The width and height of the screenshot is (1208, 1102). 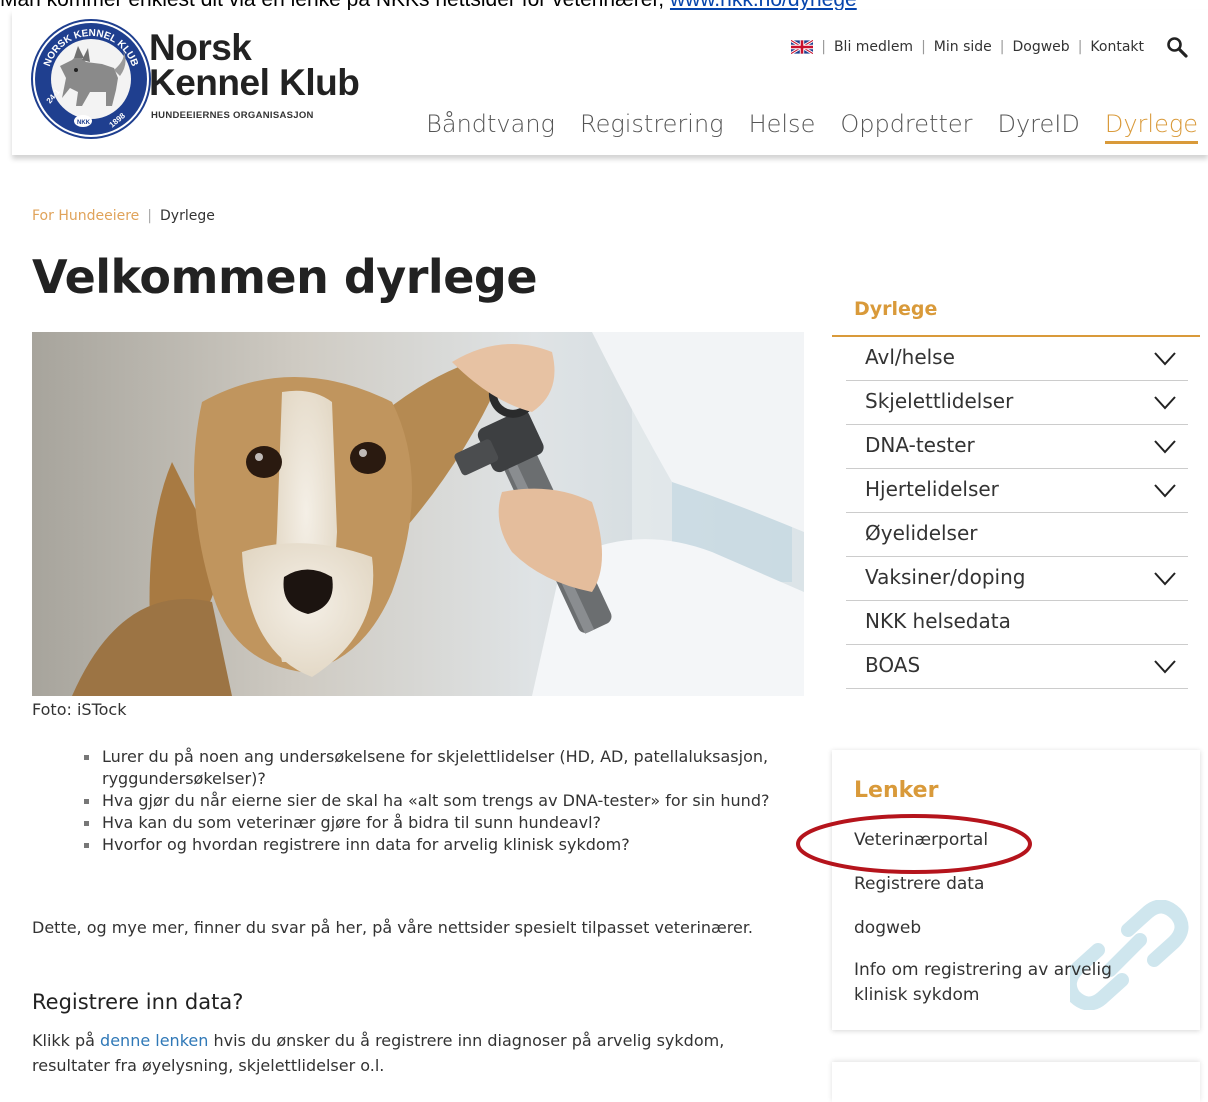 What do you see at coordinates (1117, 47) in the screenshot?
I see `util-link-kontakt: Kontakt` at bounding box center [1117, 47].